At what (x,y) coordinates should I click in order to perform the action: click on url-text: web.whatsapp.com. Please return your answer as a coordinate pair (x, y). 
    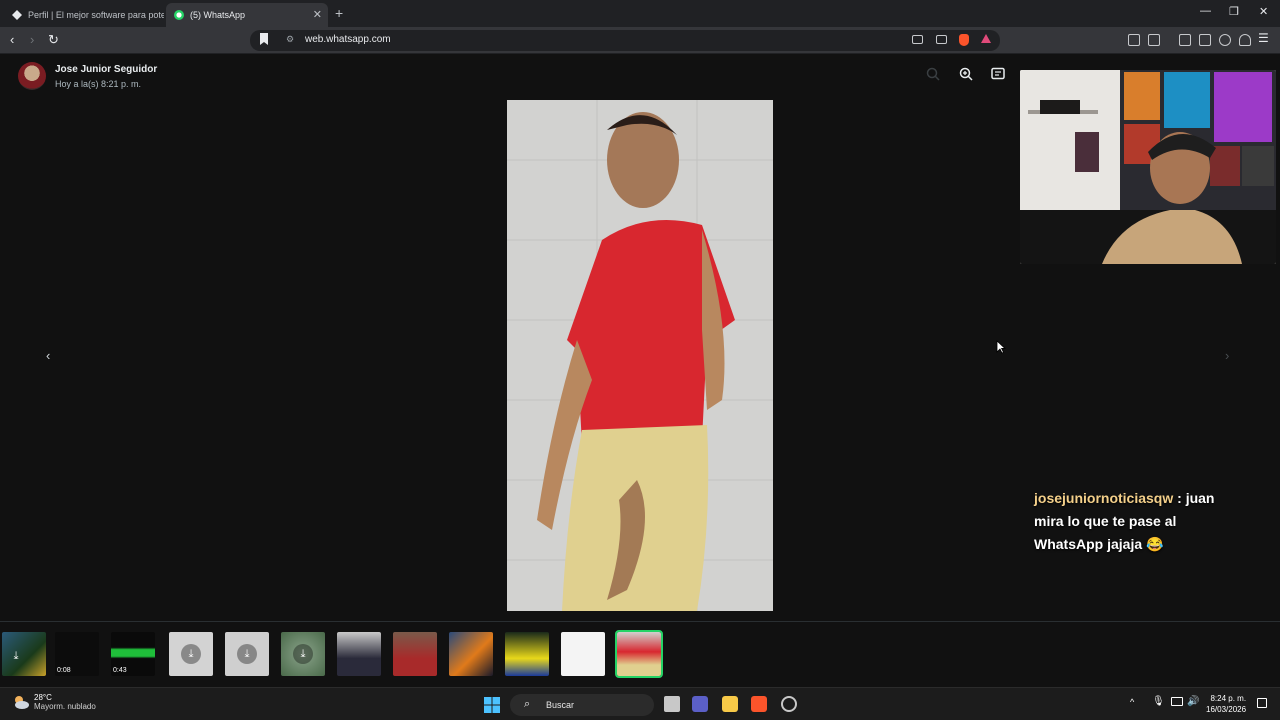
    Looking at the image, I should click on (348, 39).